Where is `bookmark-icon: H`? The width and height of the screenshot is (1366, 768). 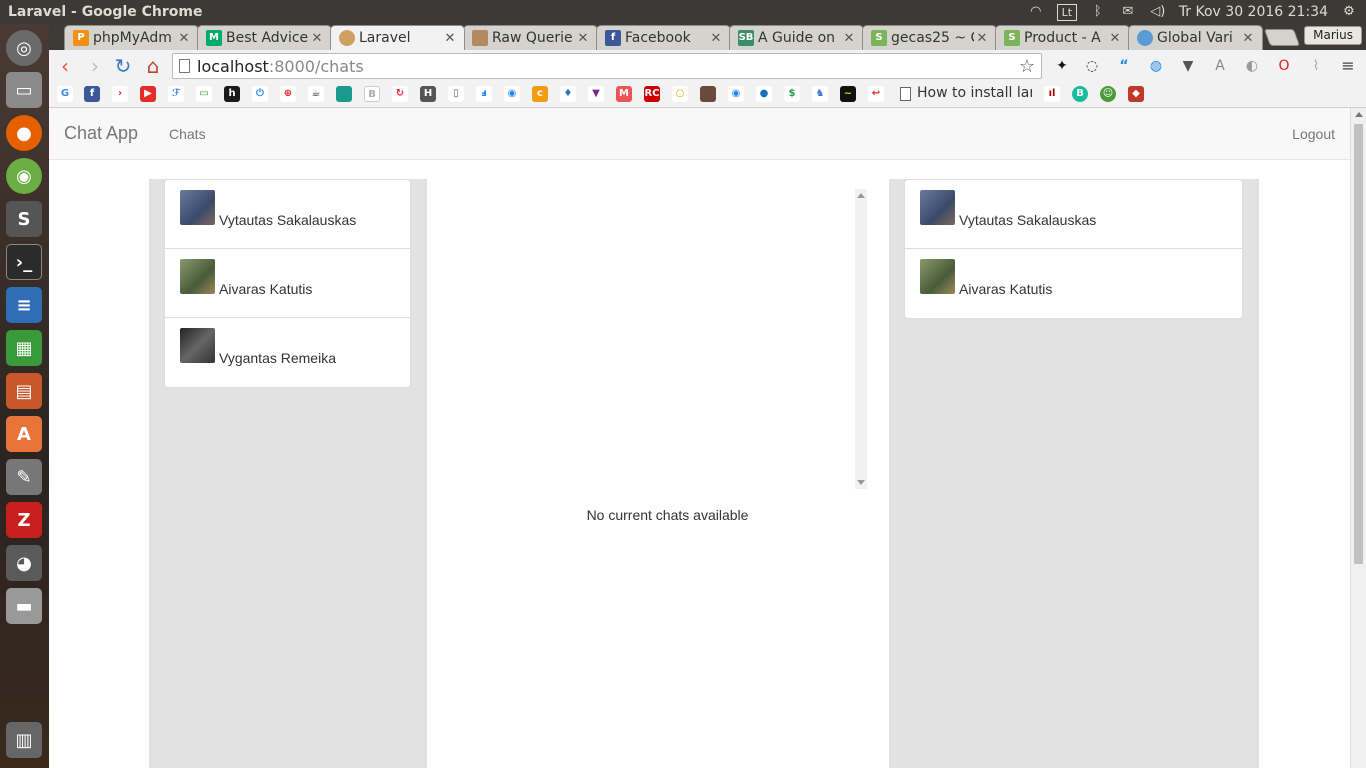 bookmark-icon: H is located at coordinates (428, 94).